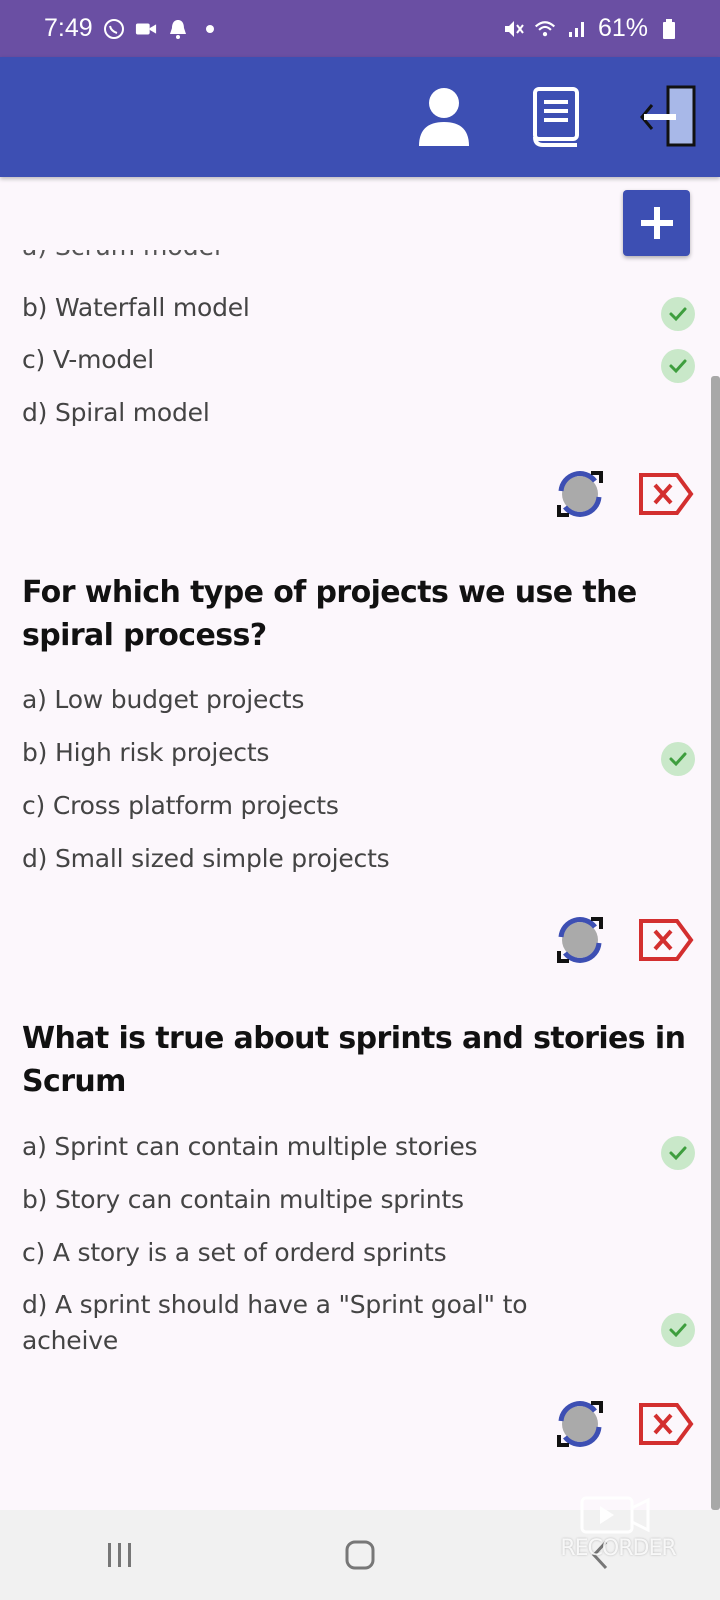  What do you see at coordinates (120, 1555) in the screenshot?
I see `recent-apps-icon` at bounding box center [120, 1555].